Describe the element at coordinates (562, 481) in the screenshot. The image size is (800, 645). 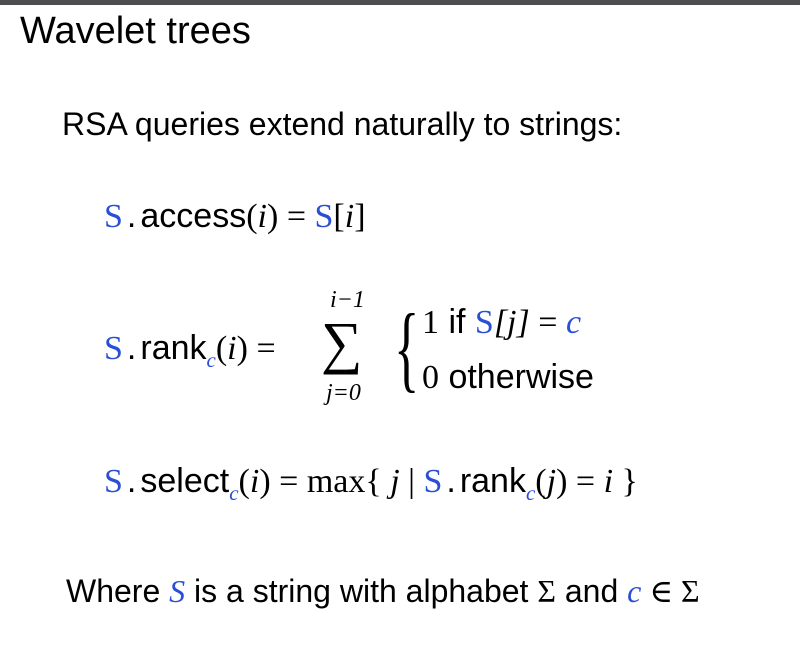
I see `select-inner-close: )` at that location.